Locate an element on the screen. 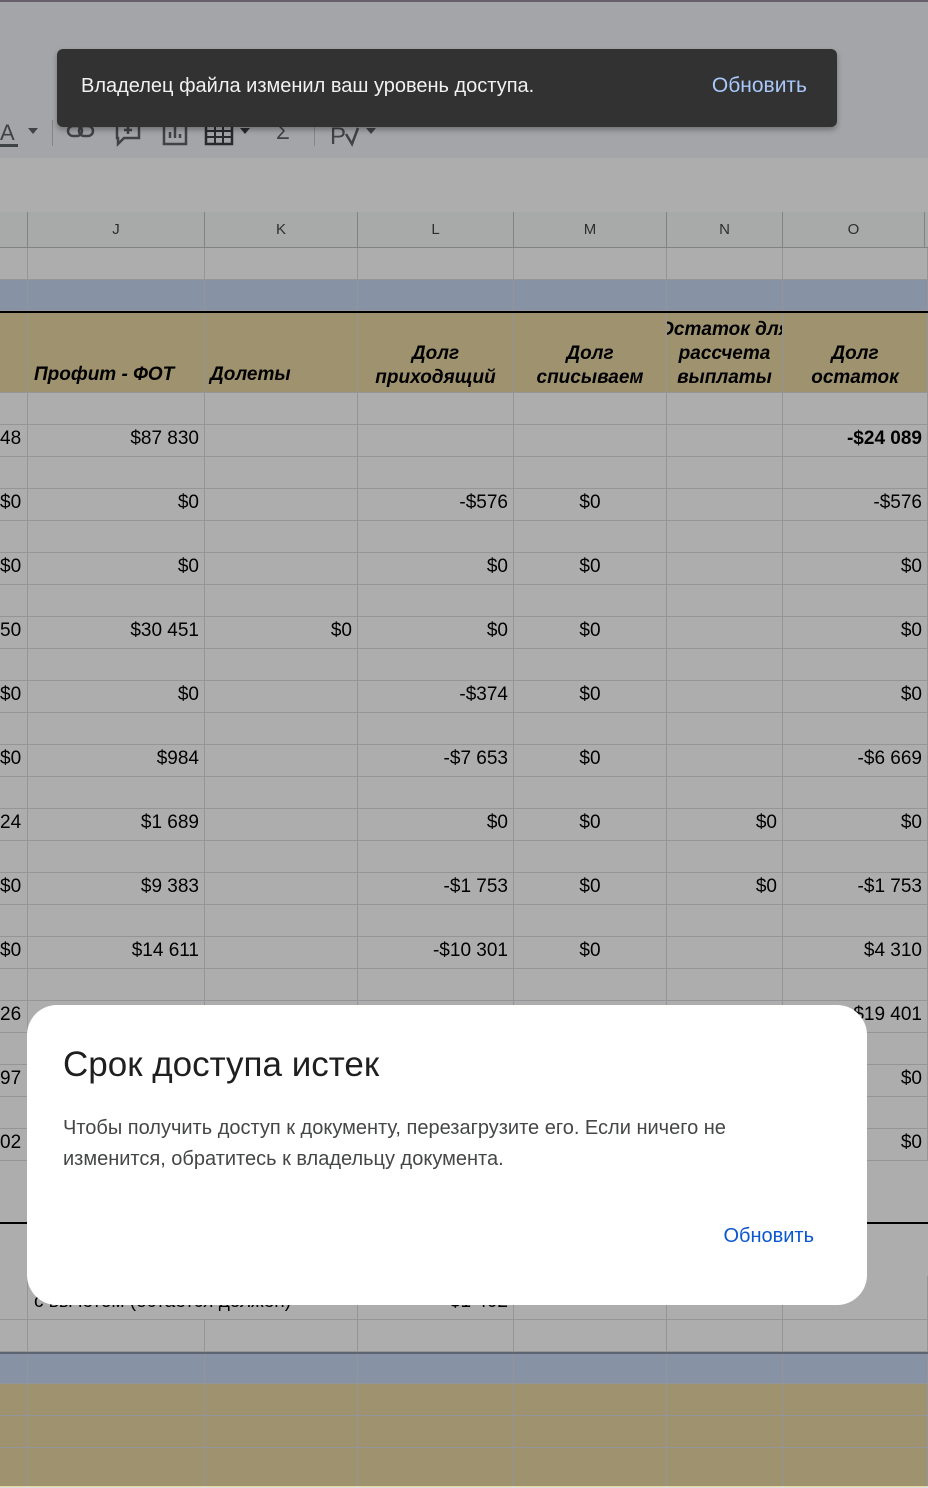 Image resolution: width=928 pixels, height=1488 pixels. dialog-title: Срок доступа истек is located at coordinates (221, 1064).